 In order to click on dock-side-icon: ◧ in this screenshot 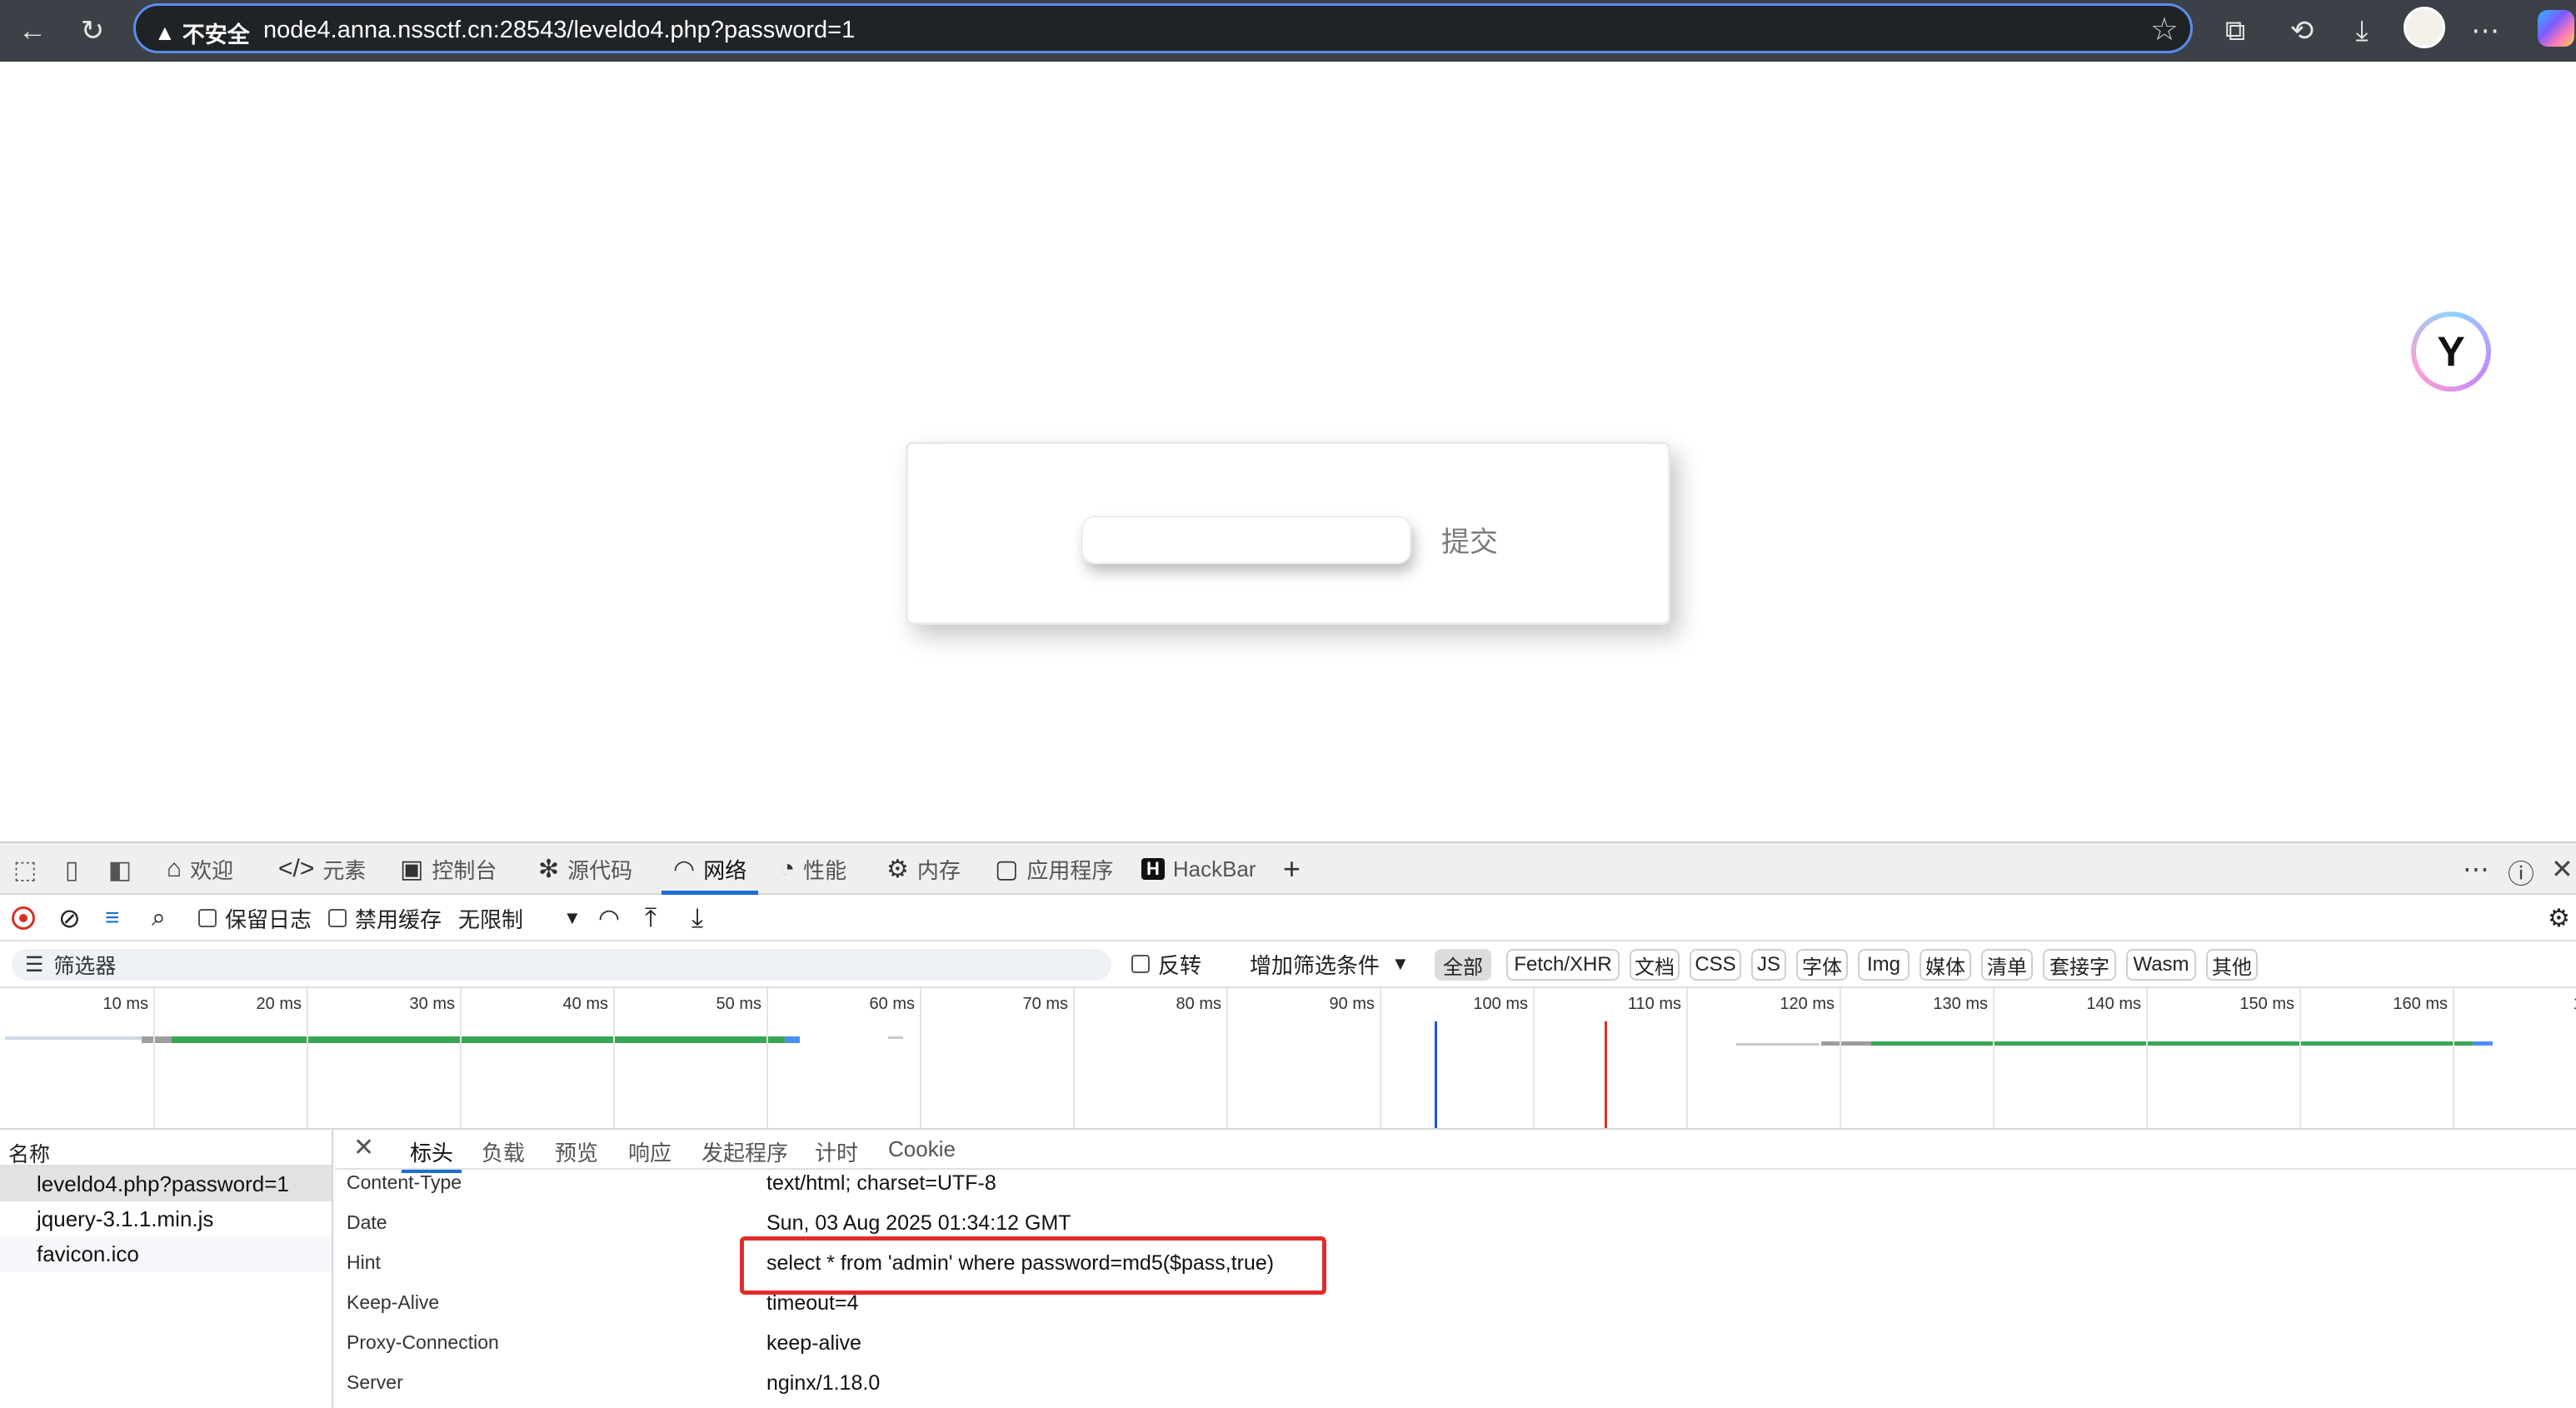, I will do `click(120, 869)`.